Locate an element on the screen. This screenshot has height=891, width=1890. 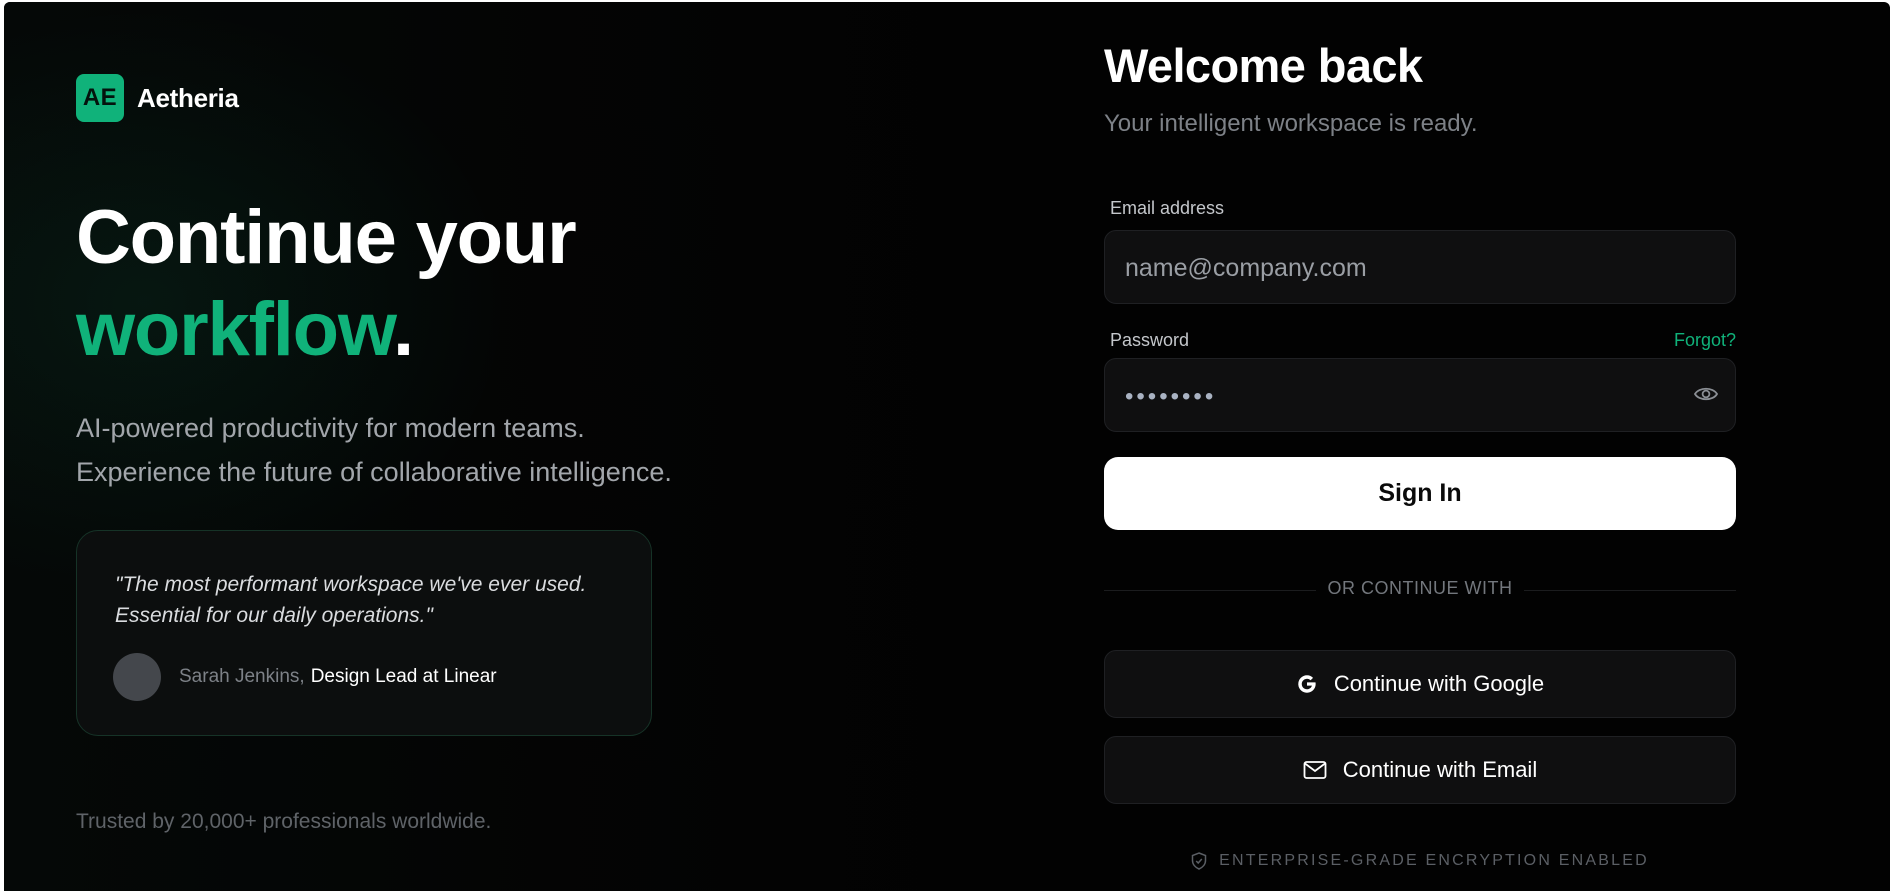
form-title: Welcome back is located at coordinates (1263, 65).